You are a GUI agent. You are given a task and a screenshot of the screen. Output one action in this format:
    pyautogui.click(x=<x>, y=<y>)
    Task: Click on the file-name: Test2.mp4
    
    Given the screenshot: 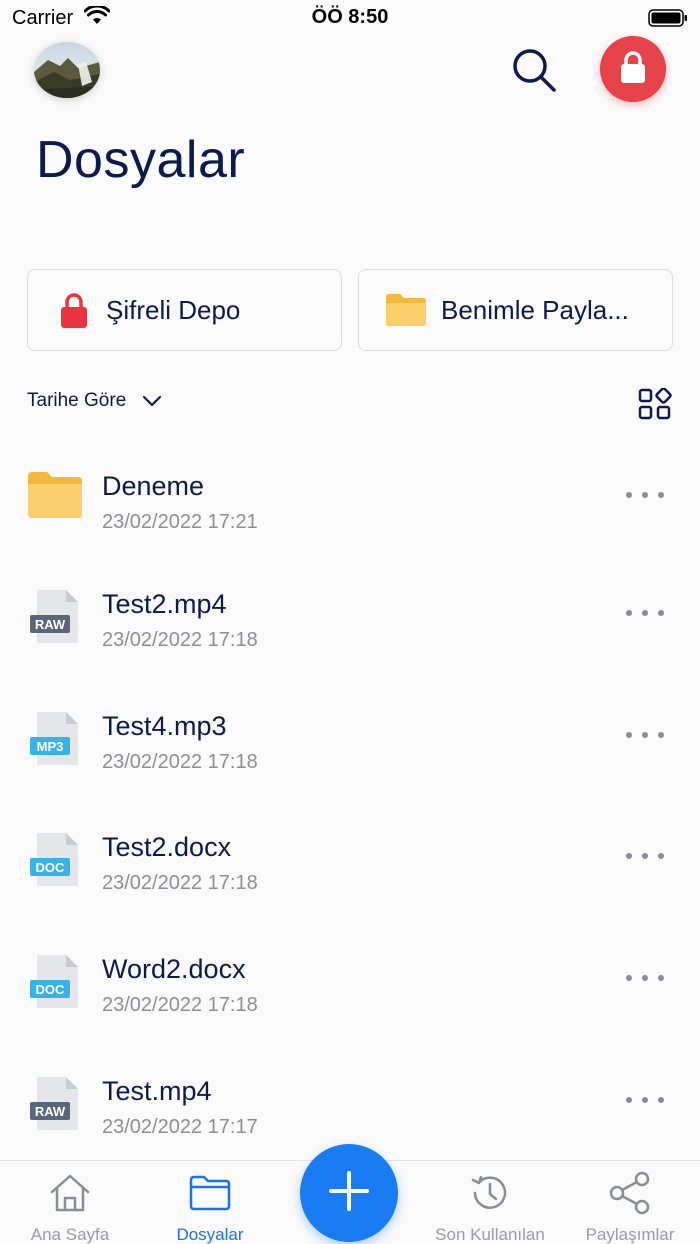 What is the action you would take?
    pyautogui.click(x=164, y=604)
    